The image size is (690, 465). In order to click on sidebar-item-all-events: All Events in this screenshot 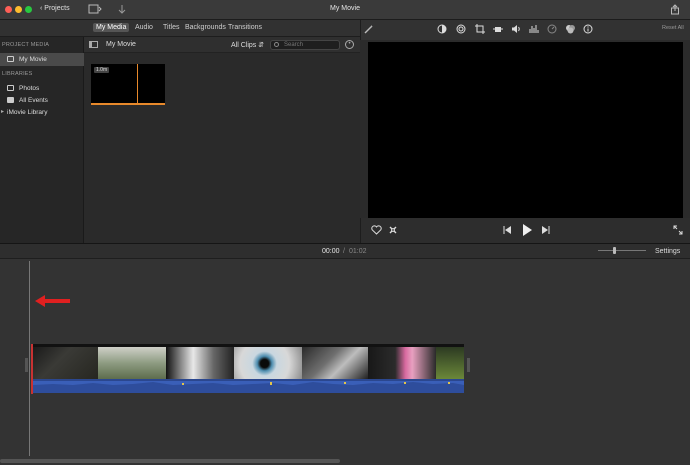, I will do `click(42, 100)`.